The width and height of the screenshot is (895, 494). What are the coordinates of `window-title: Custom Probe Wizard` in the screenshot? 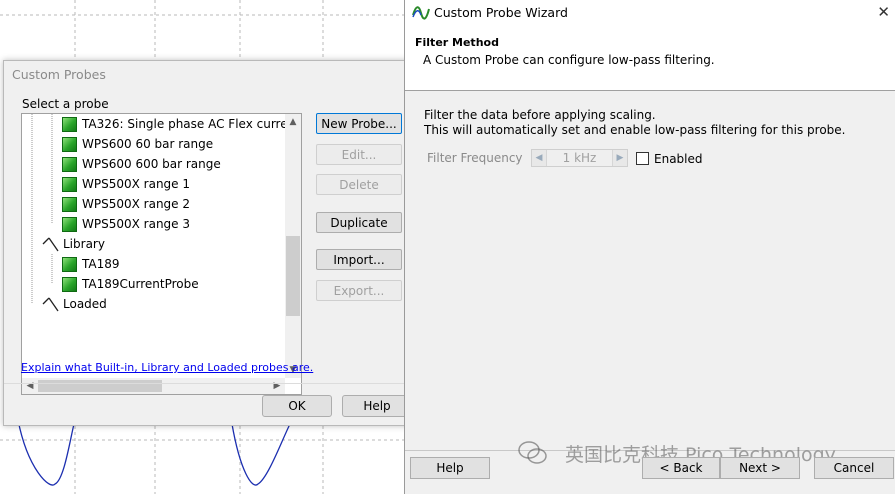 It's located at (501, 12).